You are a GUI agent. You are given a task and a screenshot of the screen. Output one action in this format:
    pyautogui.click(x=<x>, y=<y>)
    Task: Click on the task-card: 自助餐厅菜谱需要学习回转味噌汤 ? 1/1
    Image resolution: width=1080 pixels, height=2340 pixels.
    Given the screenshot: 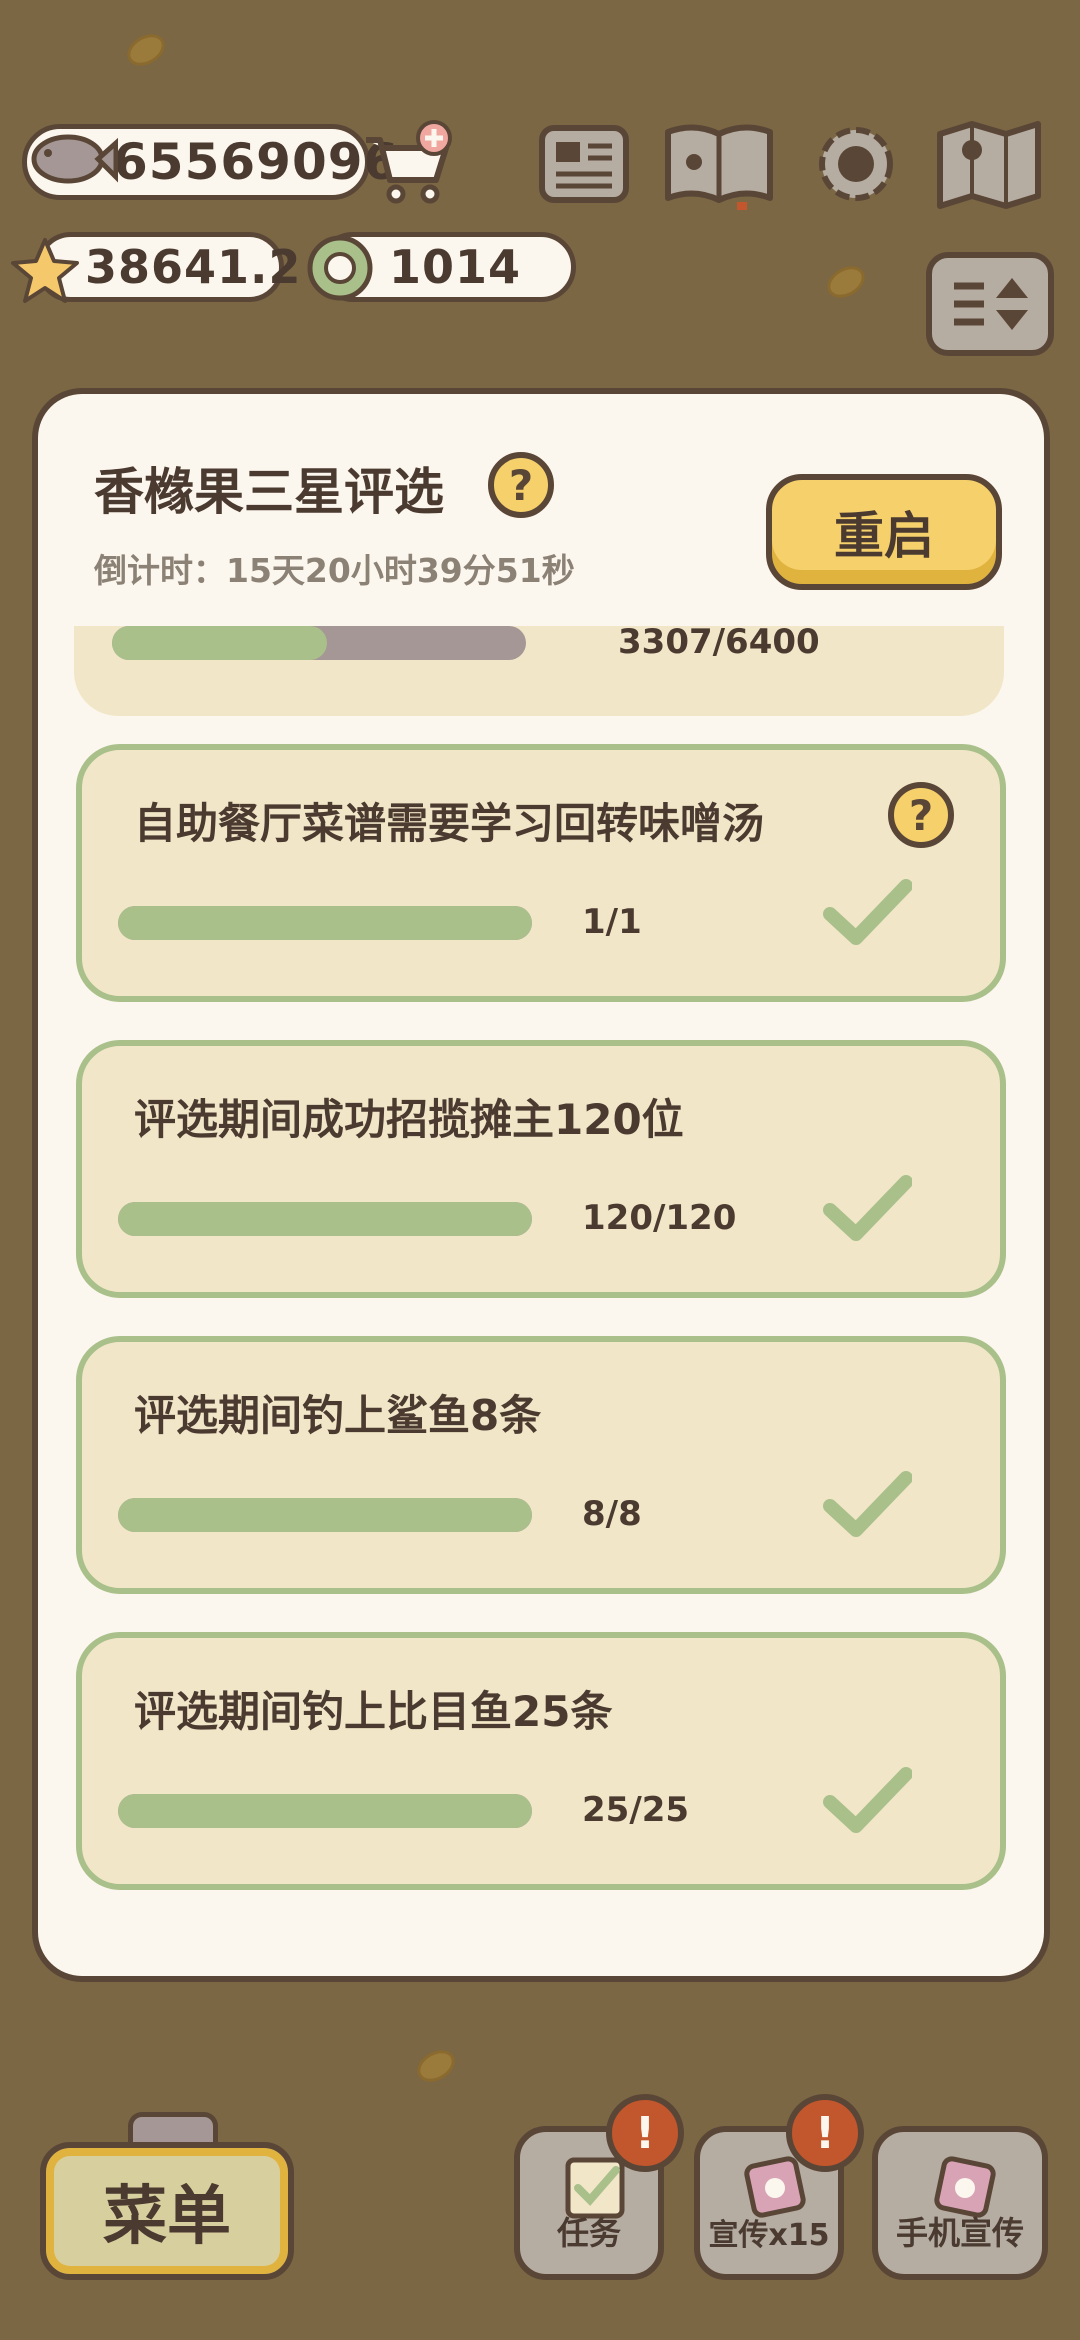 What is the action you would take?
    pyautogui.click(x=541, y=873)
    